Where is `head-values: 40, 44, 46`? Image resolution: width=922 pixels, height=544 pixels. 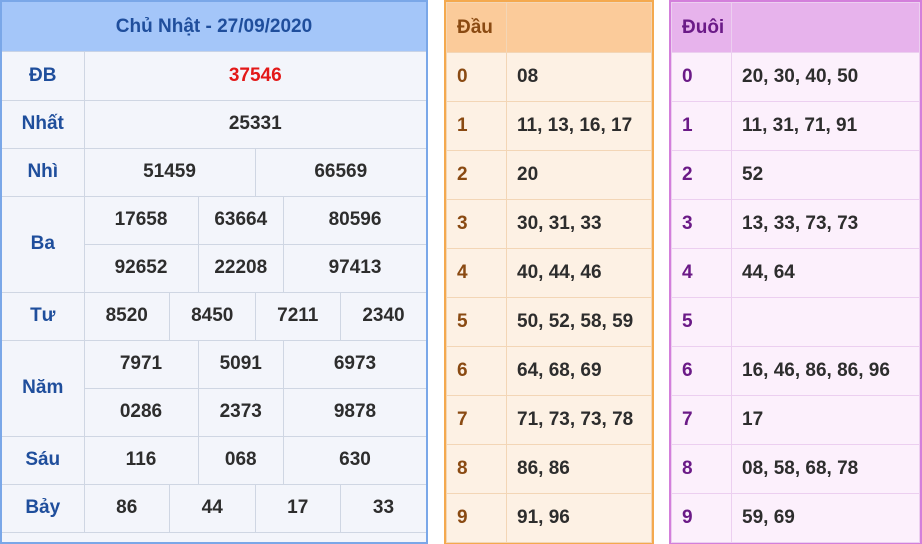
head-values: 40, 44, 46 is located at coordinates (579, 273).